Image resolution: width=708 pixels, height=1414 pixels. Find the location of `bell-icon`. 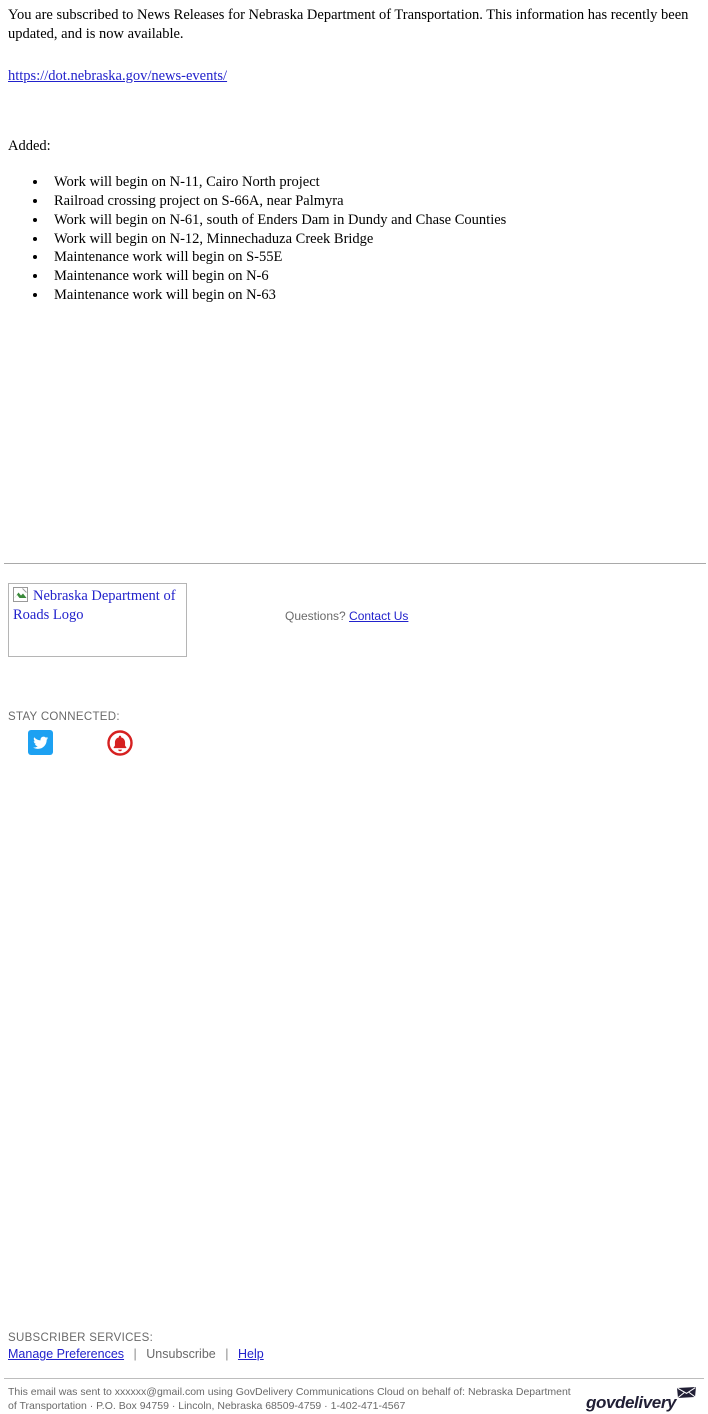

bell-icon is located at coordinates (120, 743).